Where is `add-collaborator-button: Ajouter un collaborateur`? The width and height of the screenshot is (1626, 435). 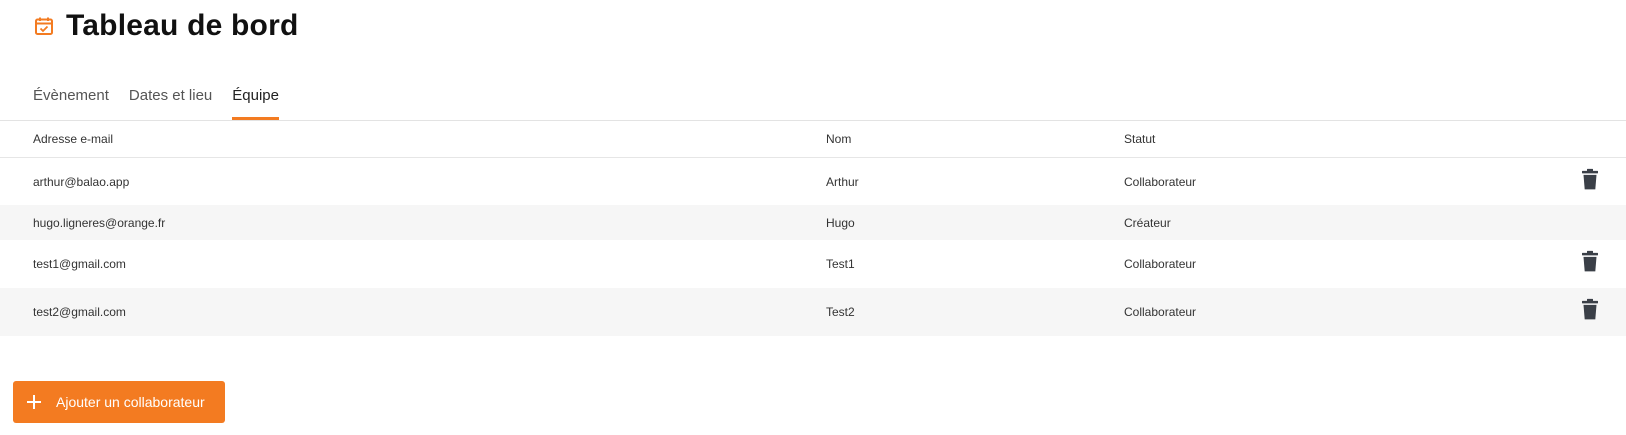 add-collaborator-button: Ajouter un collaborateur is located at coordinates (119, 402).